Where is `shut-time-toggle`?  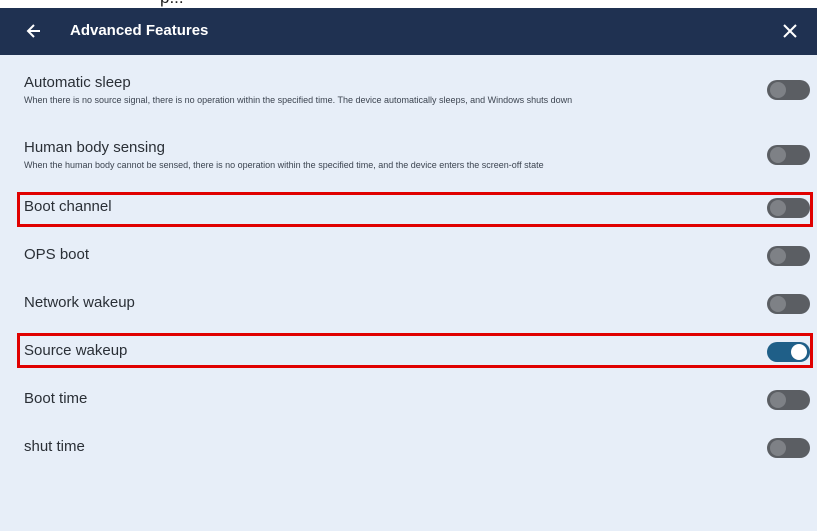 shut-time-toggle is located at coordinates (788, 448).